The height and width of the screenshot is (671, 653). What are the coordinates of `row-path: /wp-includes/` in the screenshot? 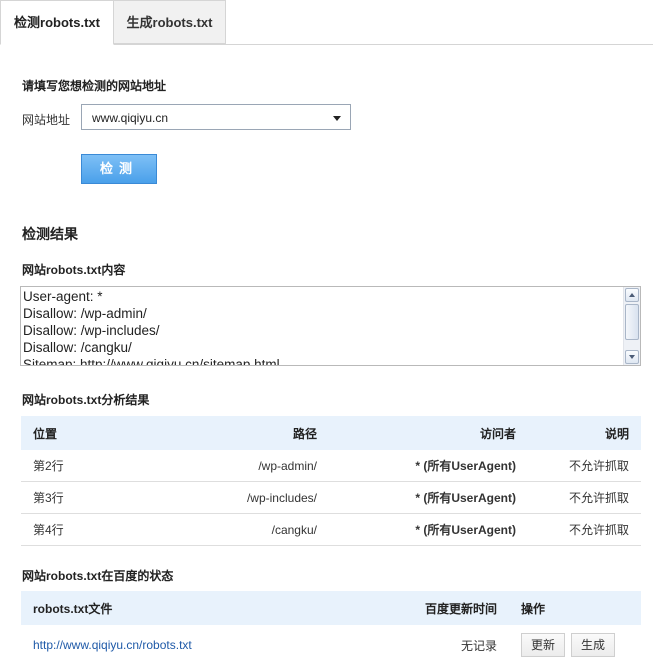 It's located at (232, 497).